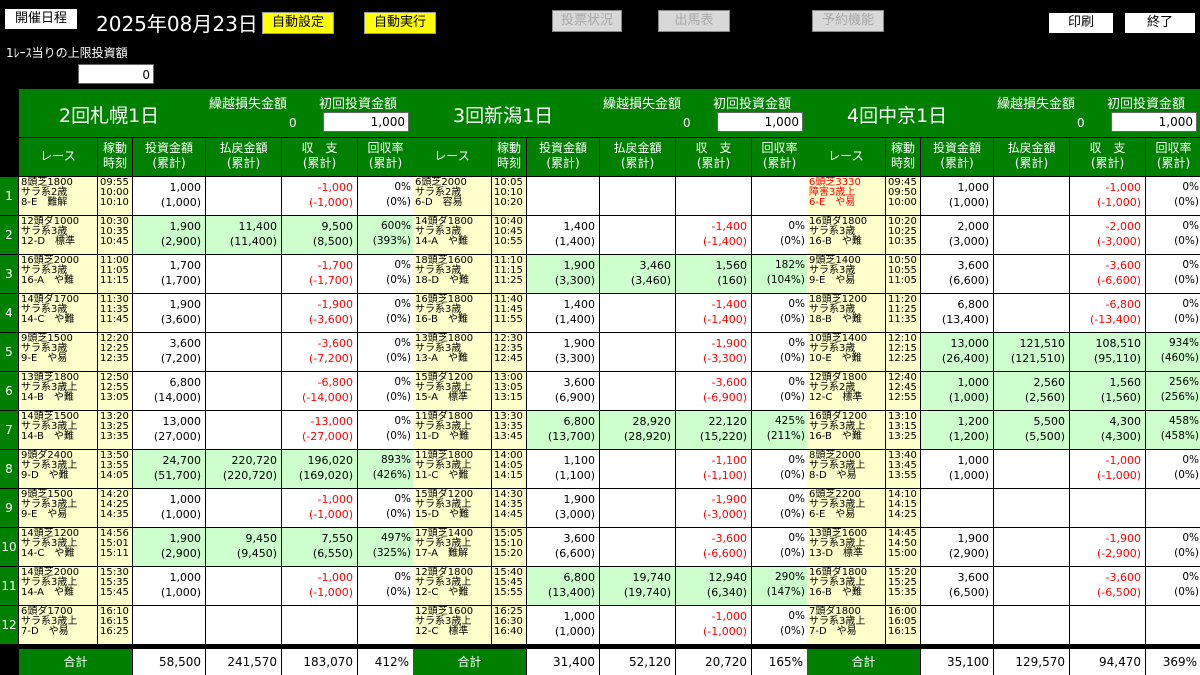 Image resolution: width=1200 pixels, height=675 pixels. What do you see at coordinates (1081, 23) in the screenshot?
I see `print-button: 印刷` at bounding box center [1081, 23].